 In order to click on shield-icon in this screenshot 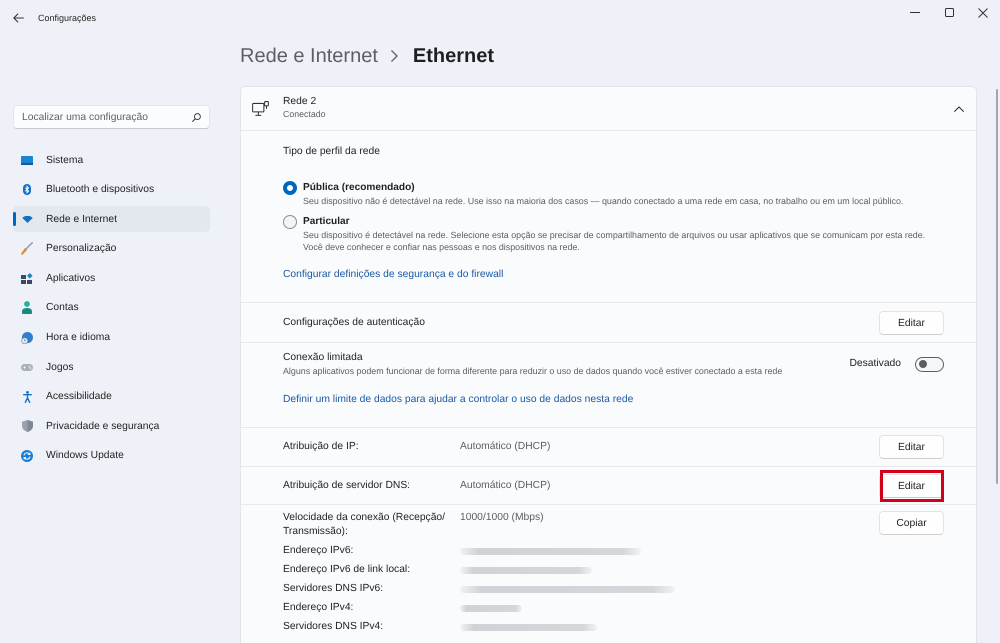, I will do `click(27, 426)`.